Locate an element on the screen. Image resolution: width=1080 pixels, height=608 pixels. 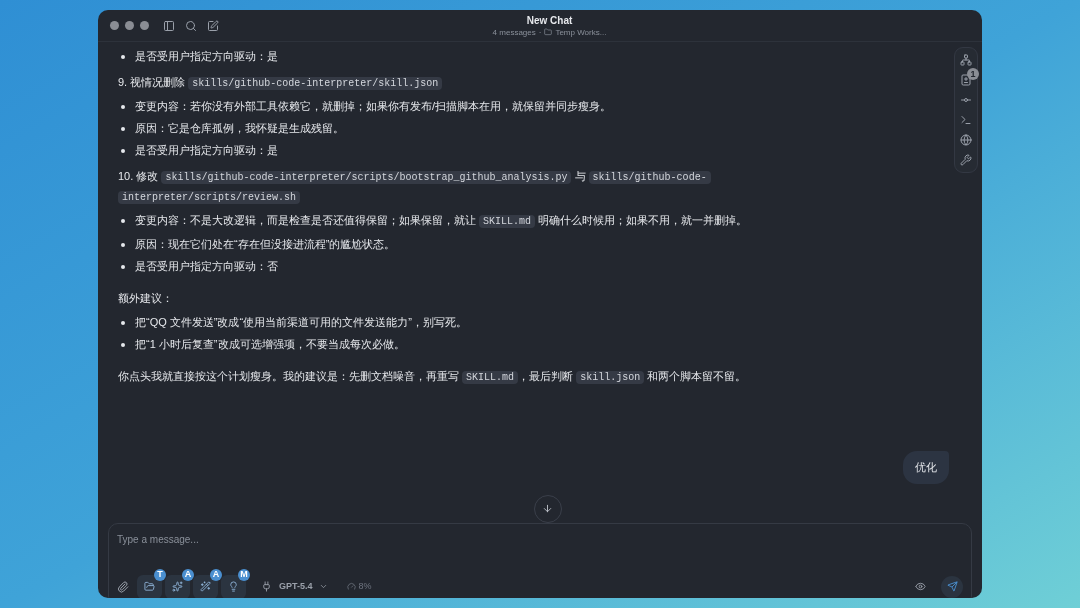
tool-badge: T is located at coordinates (160, 574).